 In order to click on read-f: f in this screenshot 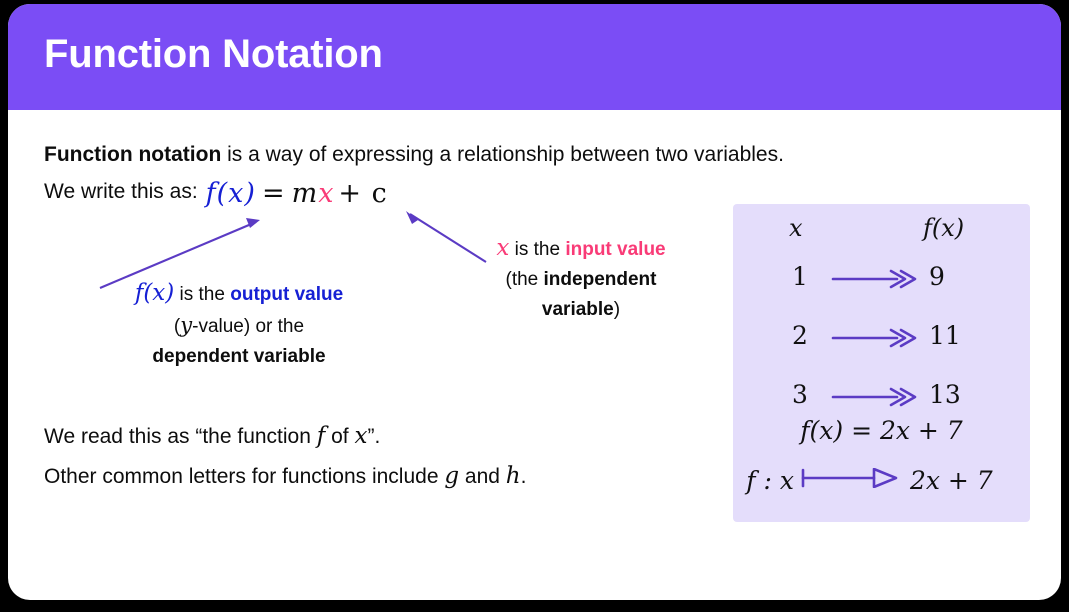, I will do `click(321, 436)`.